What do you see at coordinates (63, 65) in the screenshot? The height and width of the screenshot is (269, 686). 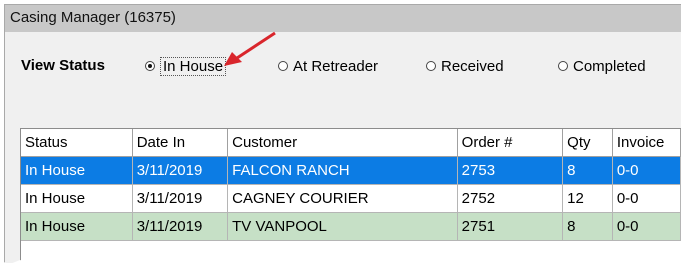 I see `view-status-label: View Status` at bounding box center [63, 65].